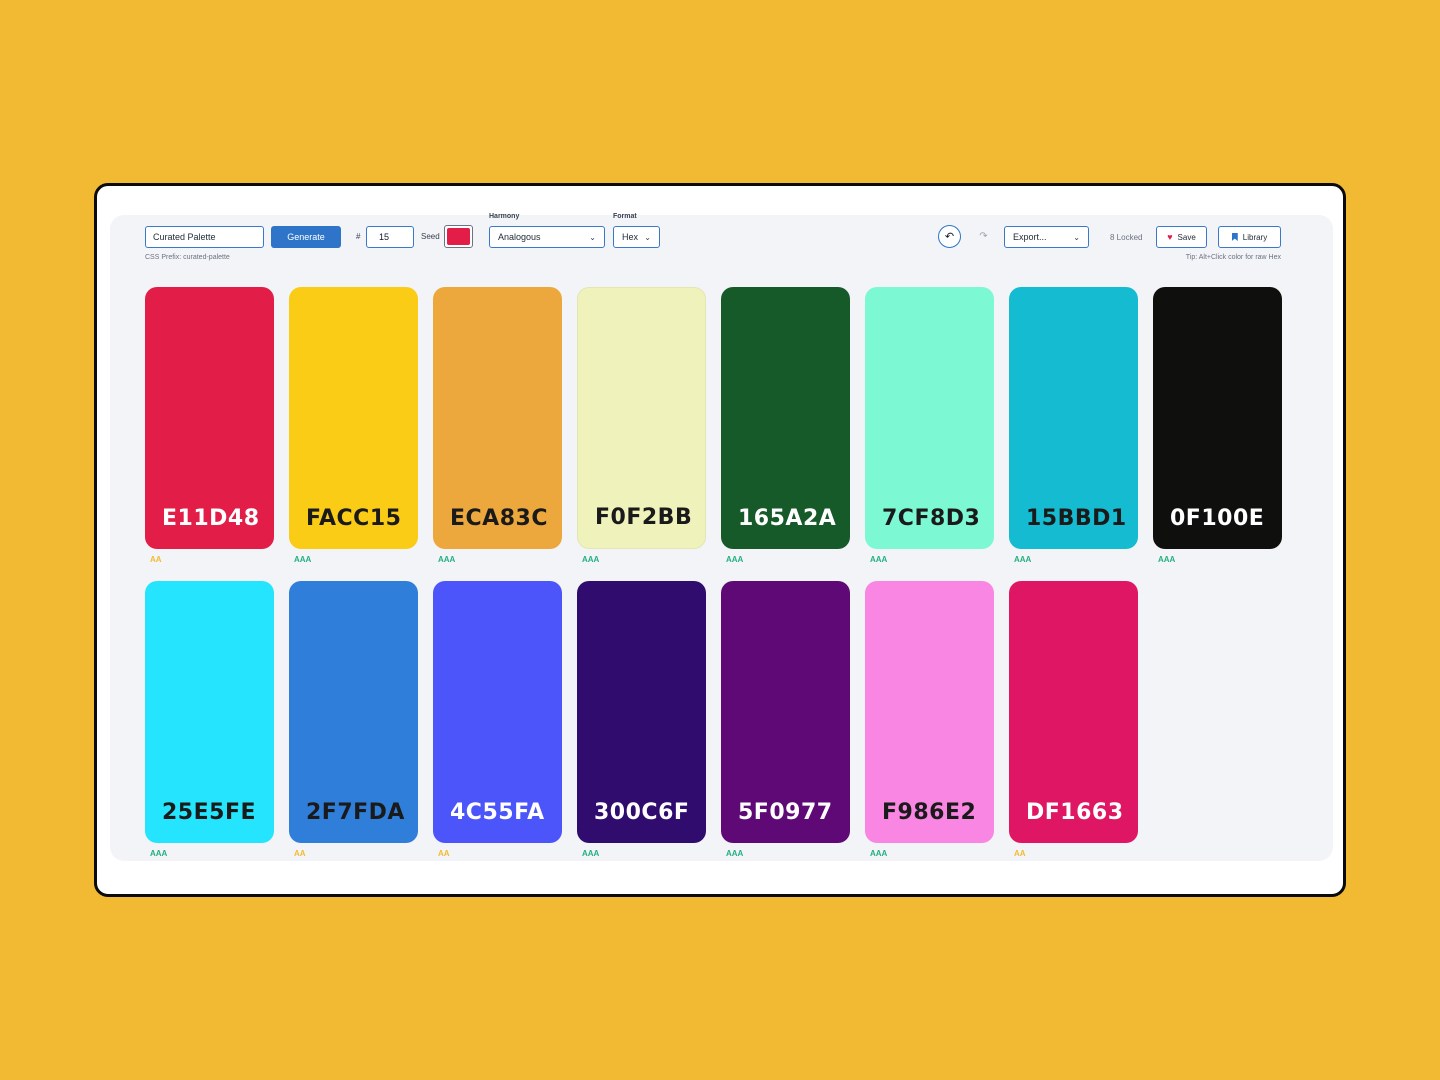  Describe the element at coordinates (1076, 518) in the screenshot. I see `hex-label: 15BBD1` at that location.